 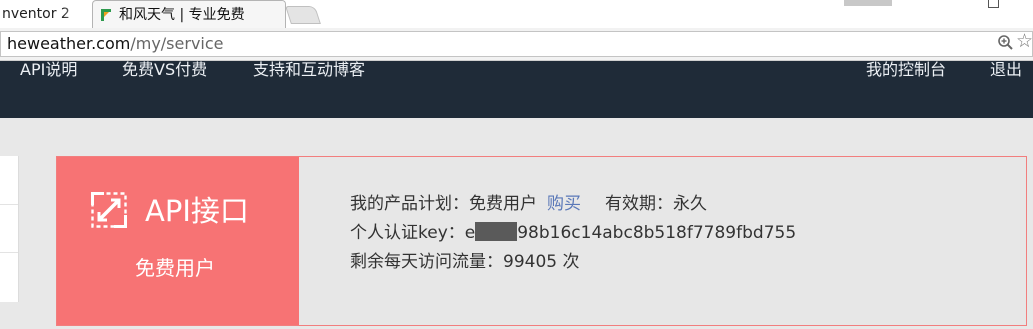 I want to click on traffic-line: 剩余每天访问流量：99405 次, so click(x=465, y=262).